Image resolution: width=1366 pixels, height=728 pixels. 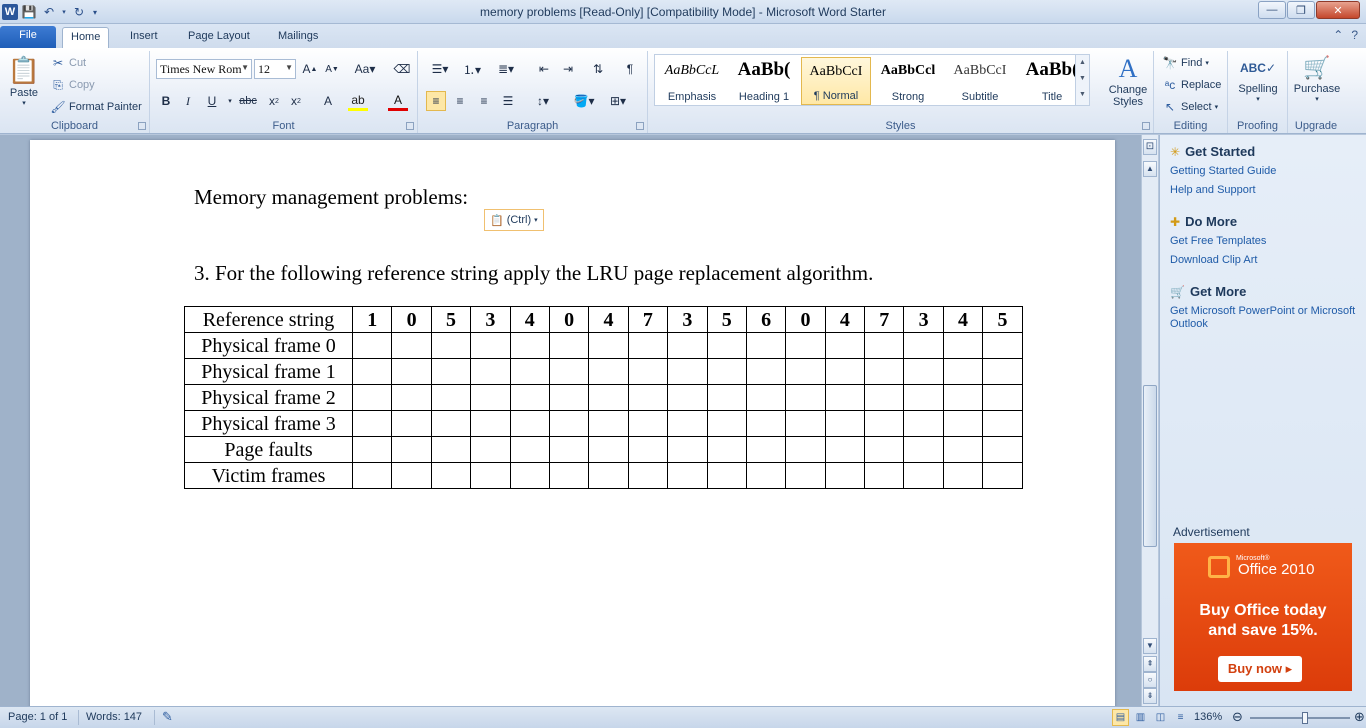 I want to click on reference-value-cell: 7, so click(x=648, y=319).